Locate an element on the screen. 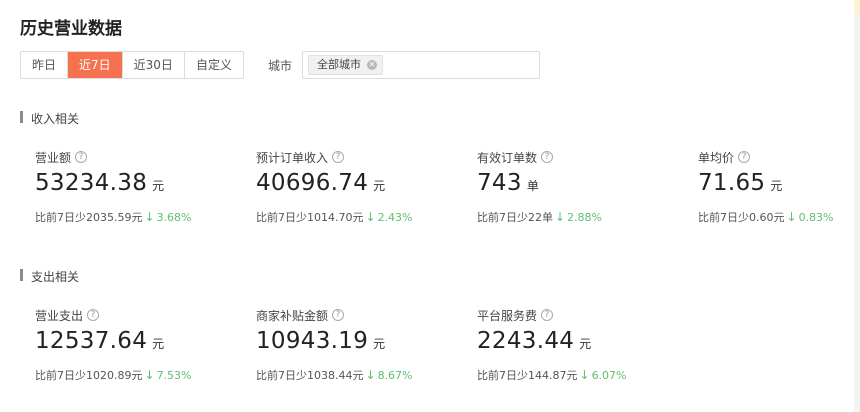 This screenshot has width=860, height=412. metric-compare-text: 比前7日少0.60元 is located at coordinates (741, 217).